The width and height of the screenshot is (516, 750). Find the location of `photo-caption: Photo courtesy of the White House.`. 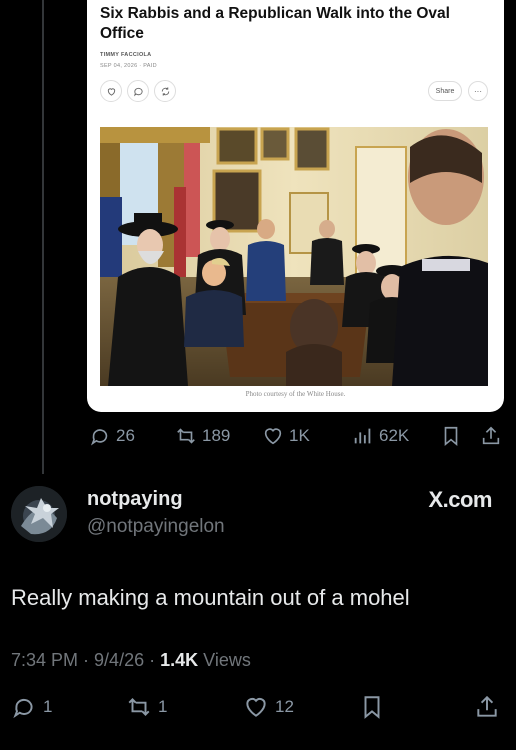

photo-caption: Photo courtesy of the White House. is located at coordinates (295, 394).